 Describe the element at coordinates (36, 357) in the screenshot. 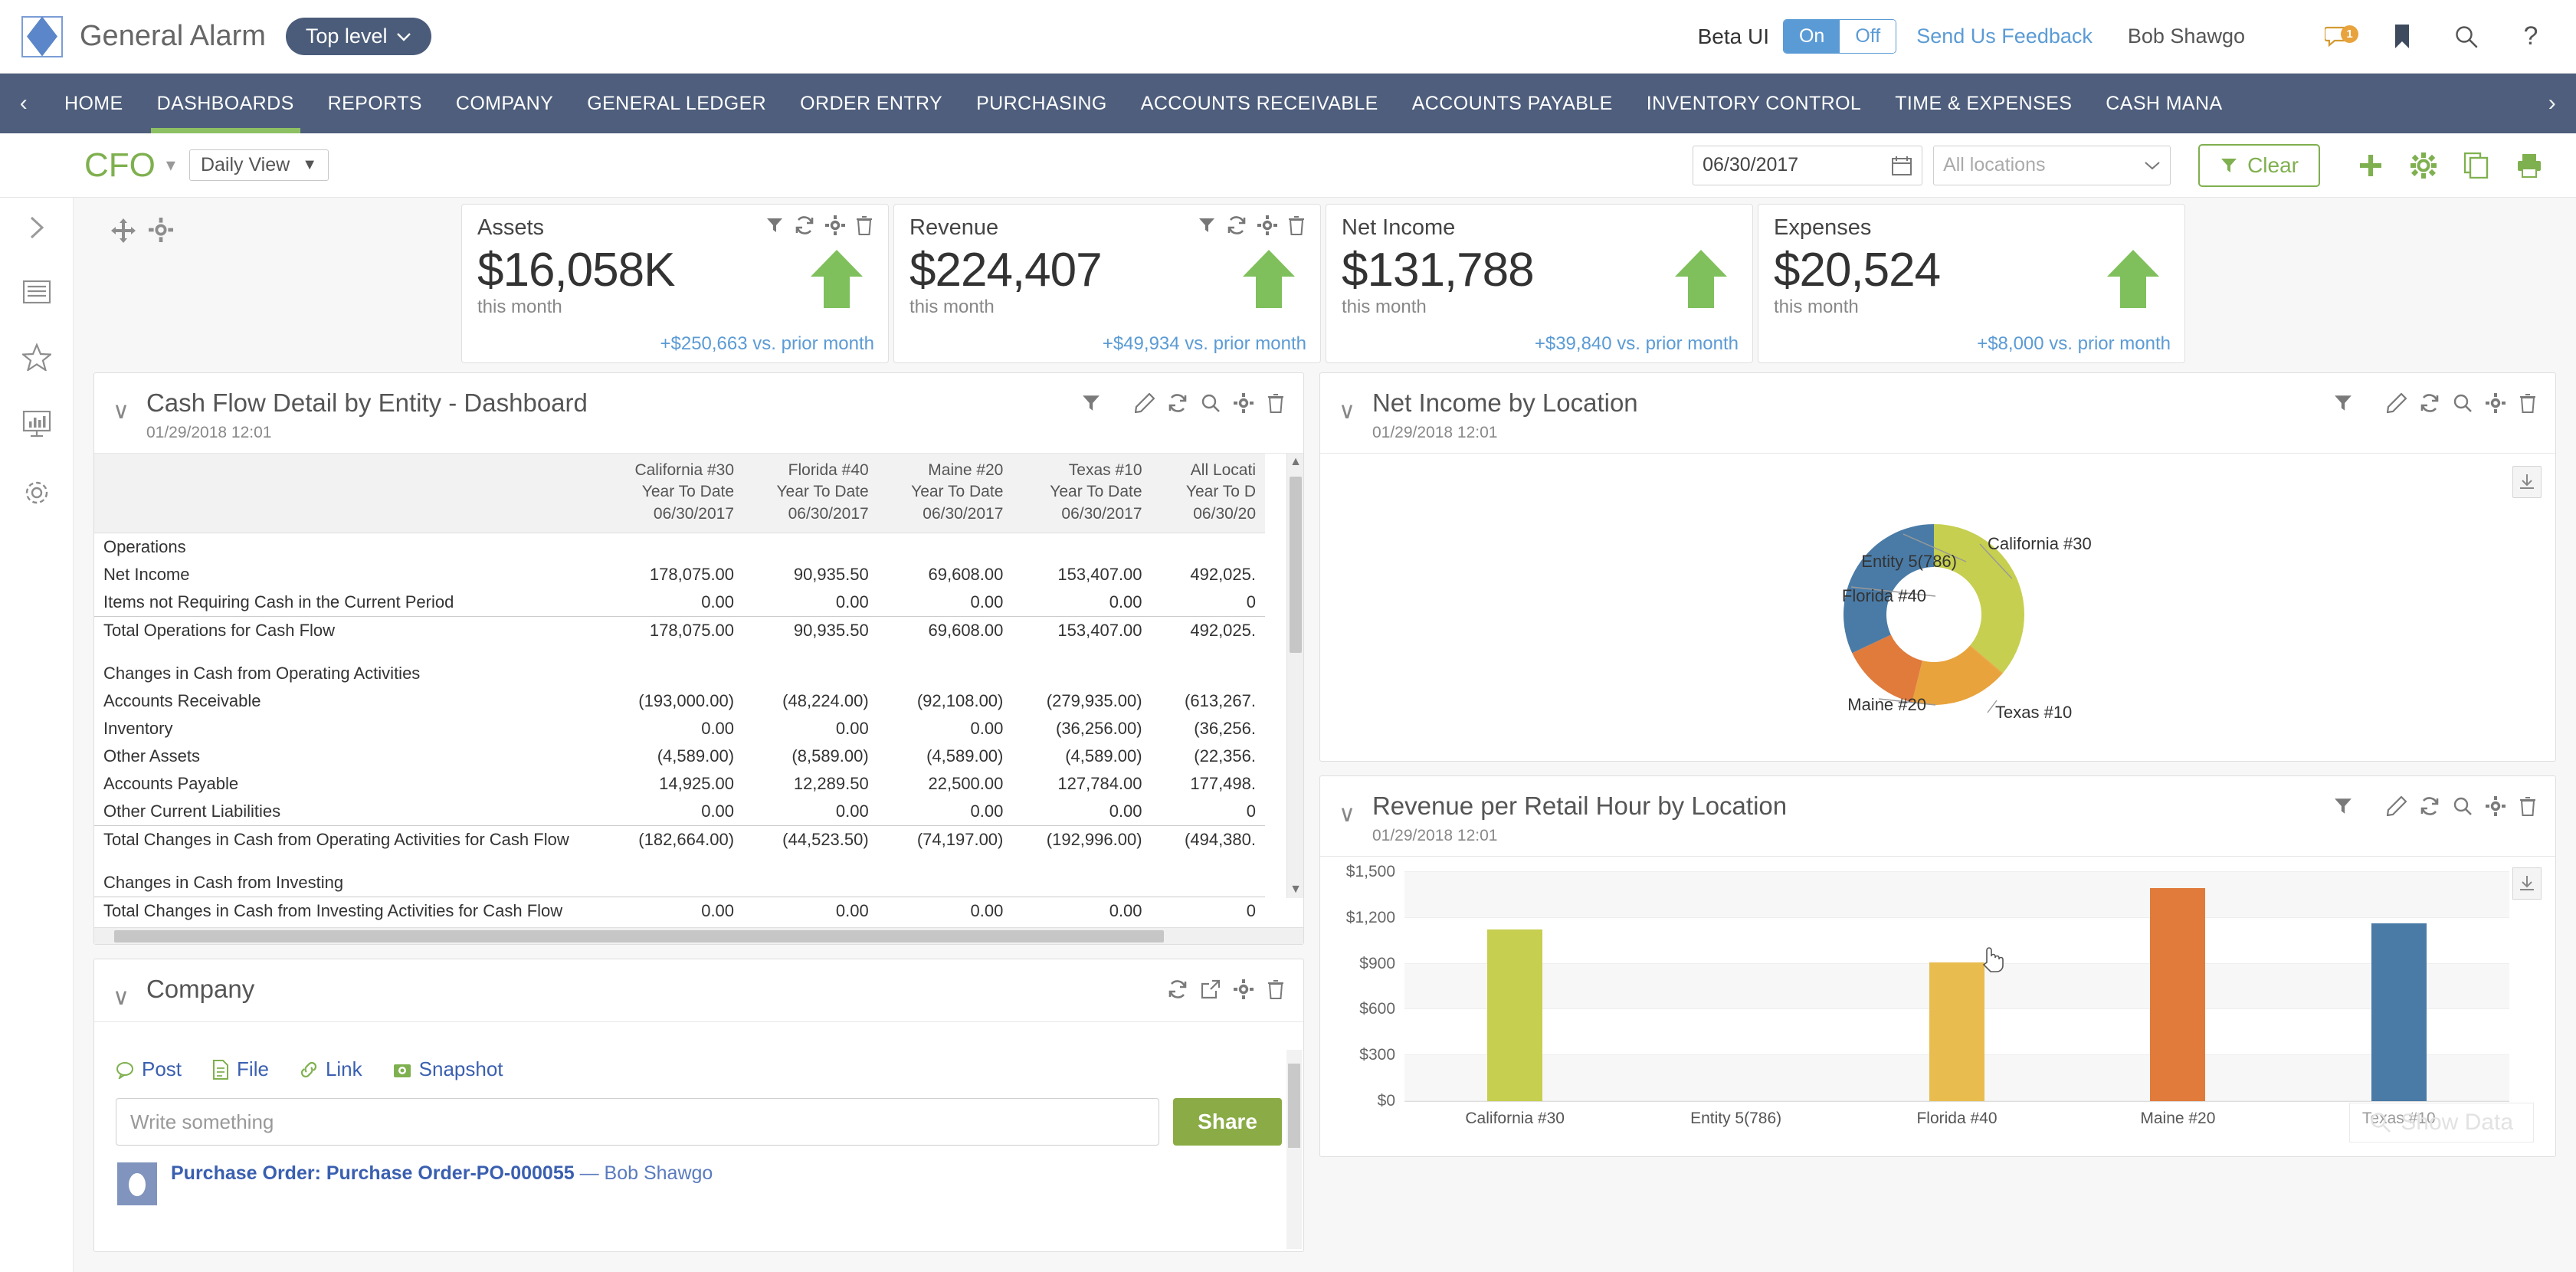

I see `star-icon` at that location.